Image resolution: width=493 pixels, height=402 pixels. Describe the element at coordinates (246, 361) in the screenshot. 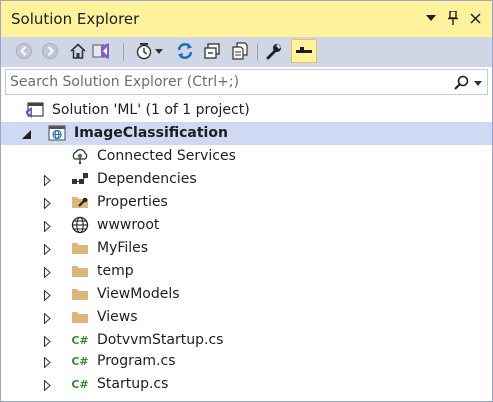

I see `tree-row-program: C# Program.cs` at that location.